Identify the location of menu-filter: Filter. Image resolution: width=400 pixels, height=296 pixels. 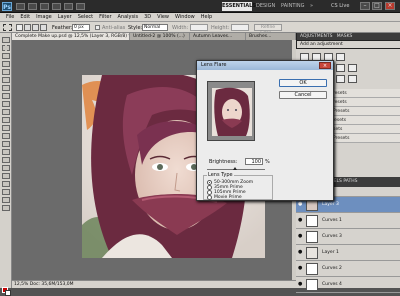
(105, 17).